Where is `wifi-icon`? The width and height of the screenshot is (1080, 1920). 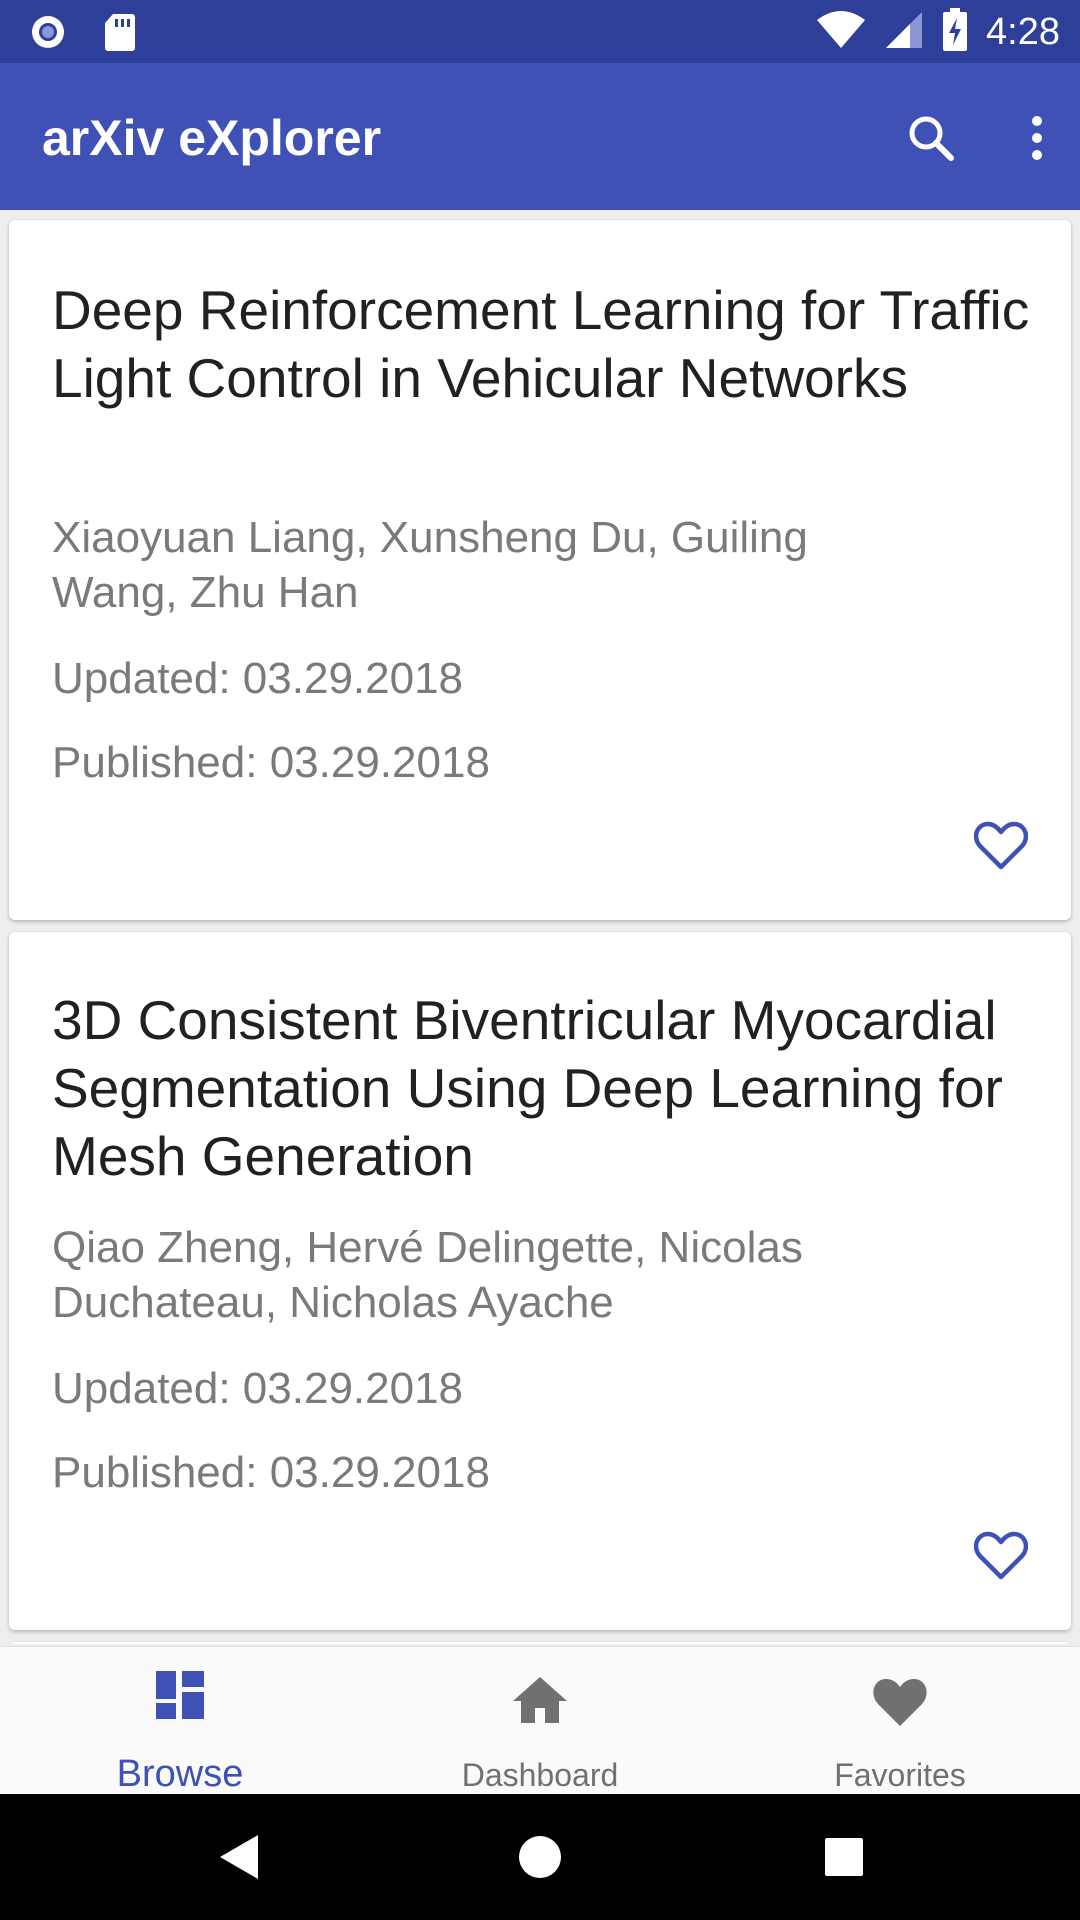 wifi-icon is located at coordinates (841, 32).